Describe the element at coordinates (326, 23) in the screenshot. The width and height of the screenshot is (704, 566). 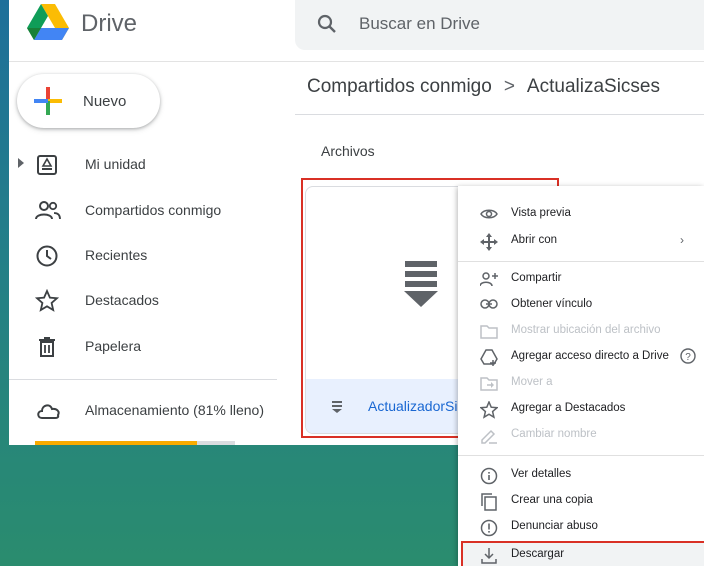
I see `search-icon` at that location.